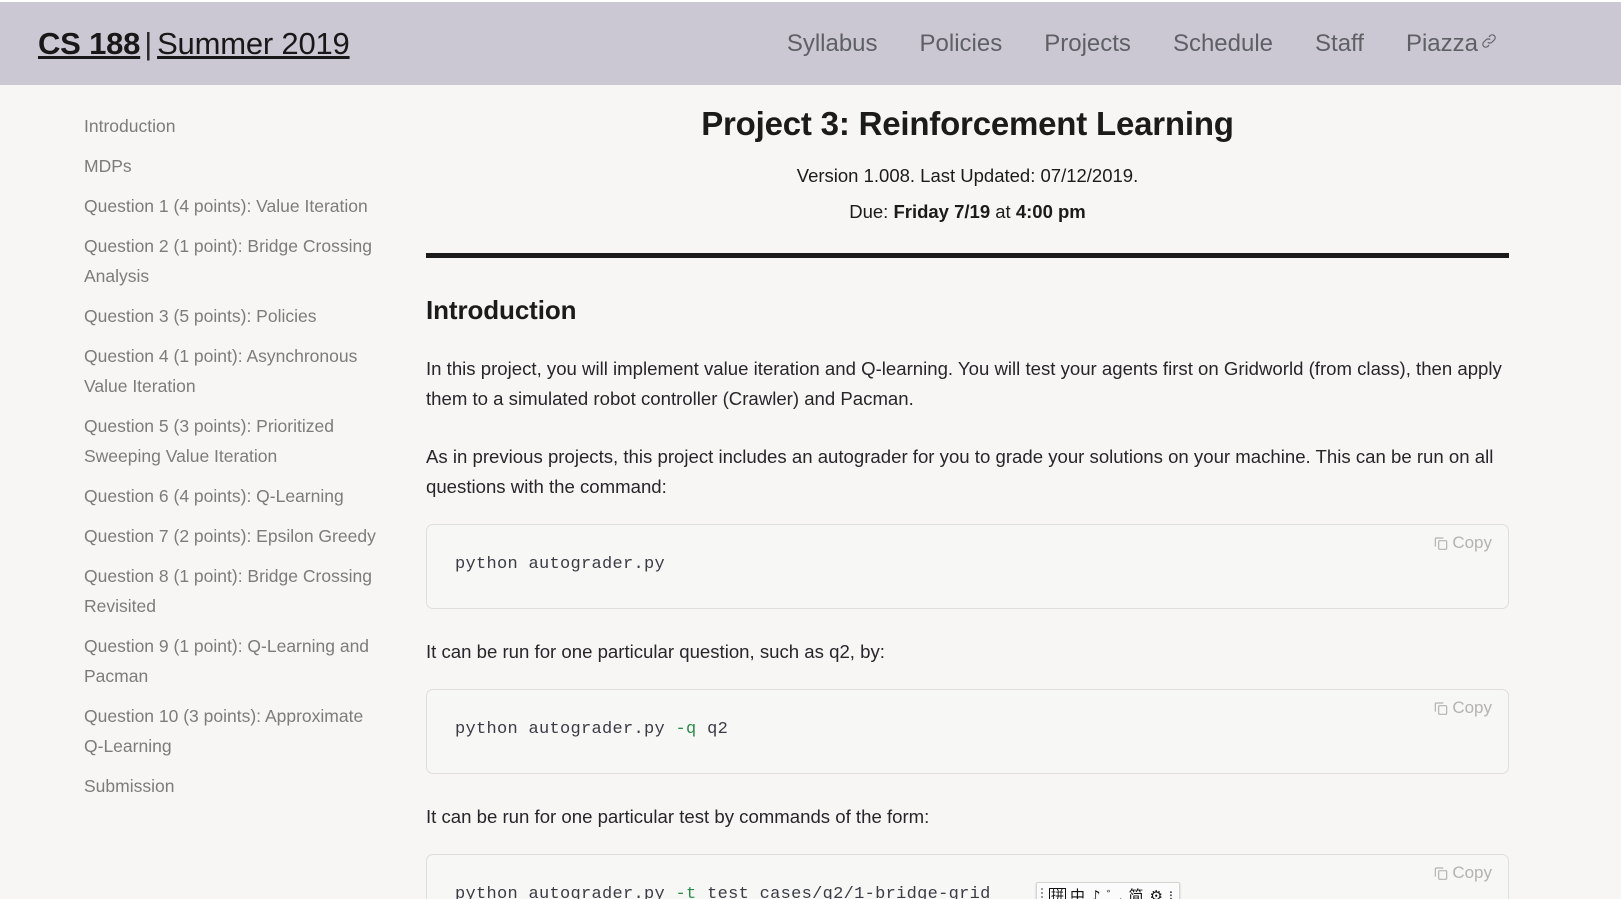 Image resolution: width=1621 pixels, height=899 pixels. Describe the element at coordinates (1003, 211) in the screenshot. I see `due-middle: at` at that location.